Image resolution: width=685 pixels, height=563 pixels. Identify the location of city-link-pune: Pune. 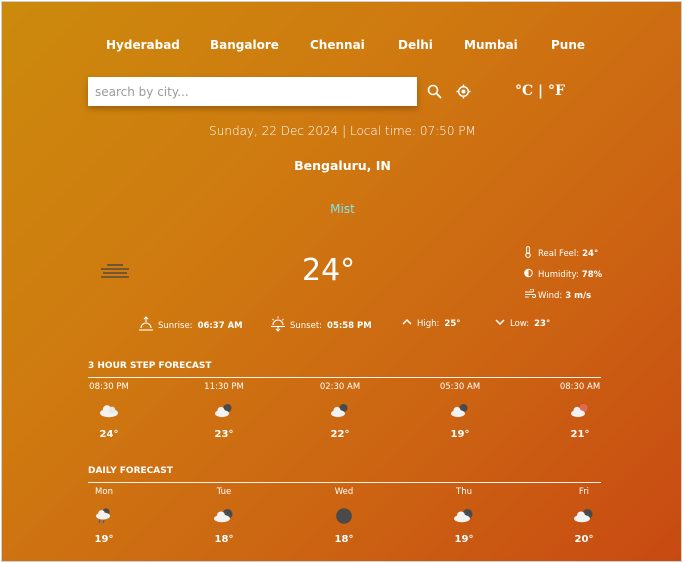
(568, 45).